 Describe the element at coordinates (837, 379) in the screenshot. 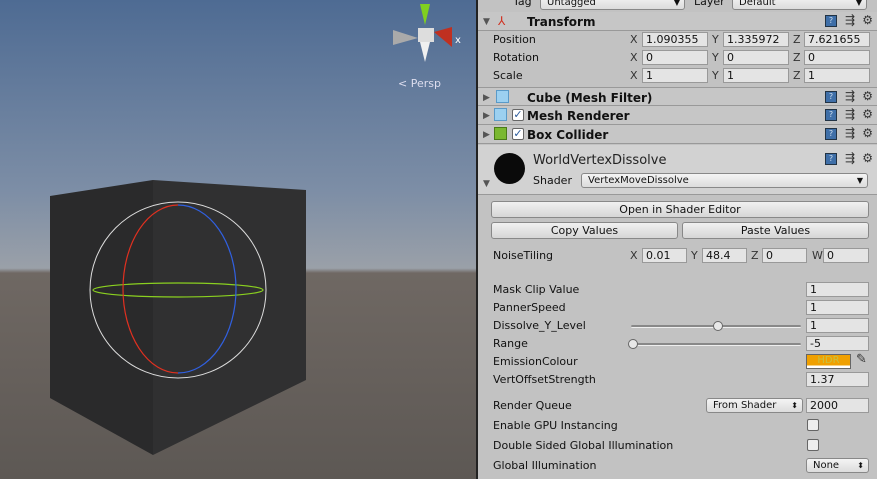

I see `vert-offset-field: 1.37` at that location.